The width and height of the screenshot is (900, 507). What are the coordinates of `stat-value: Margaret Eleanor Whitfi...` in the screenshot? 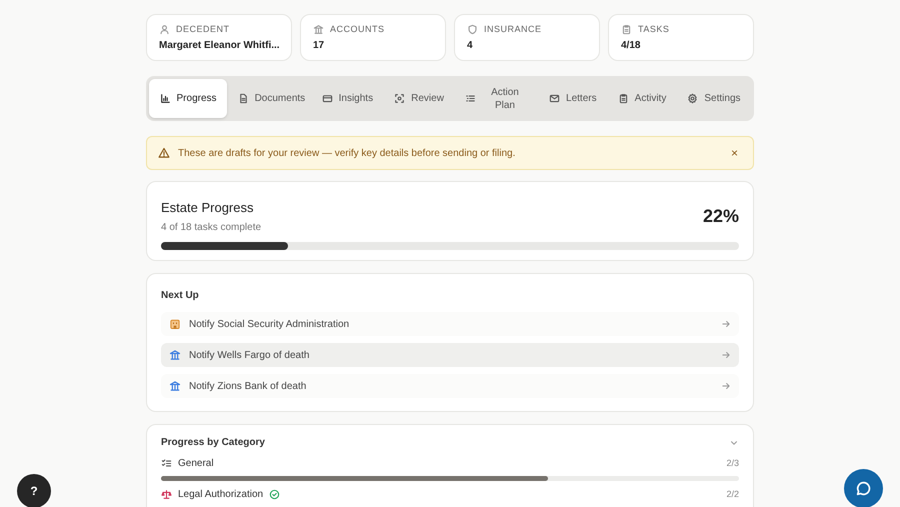 It's located at (219, 45).